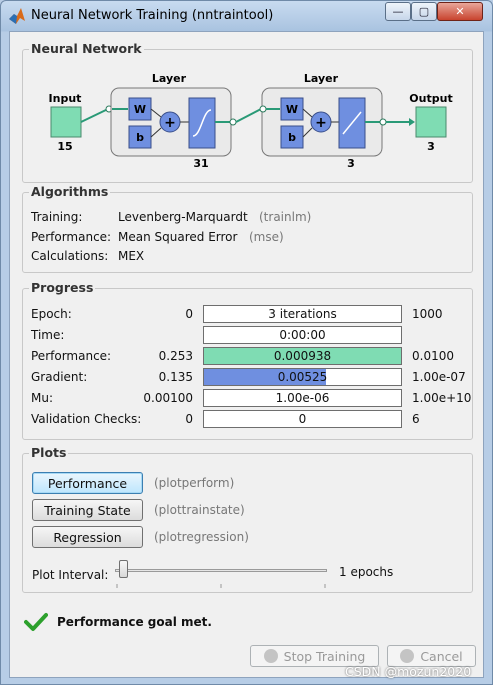  I want to click on close-button: ✕, so click(460, 11).